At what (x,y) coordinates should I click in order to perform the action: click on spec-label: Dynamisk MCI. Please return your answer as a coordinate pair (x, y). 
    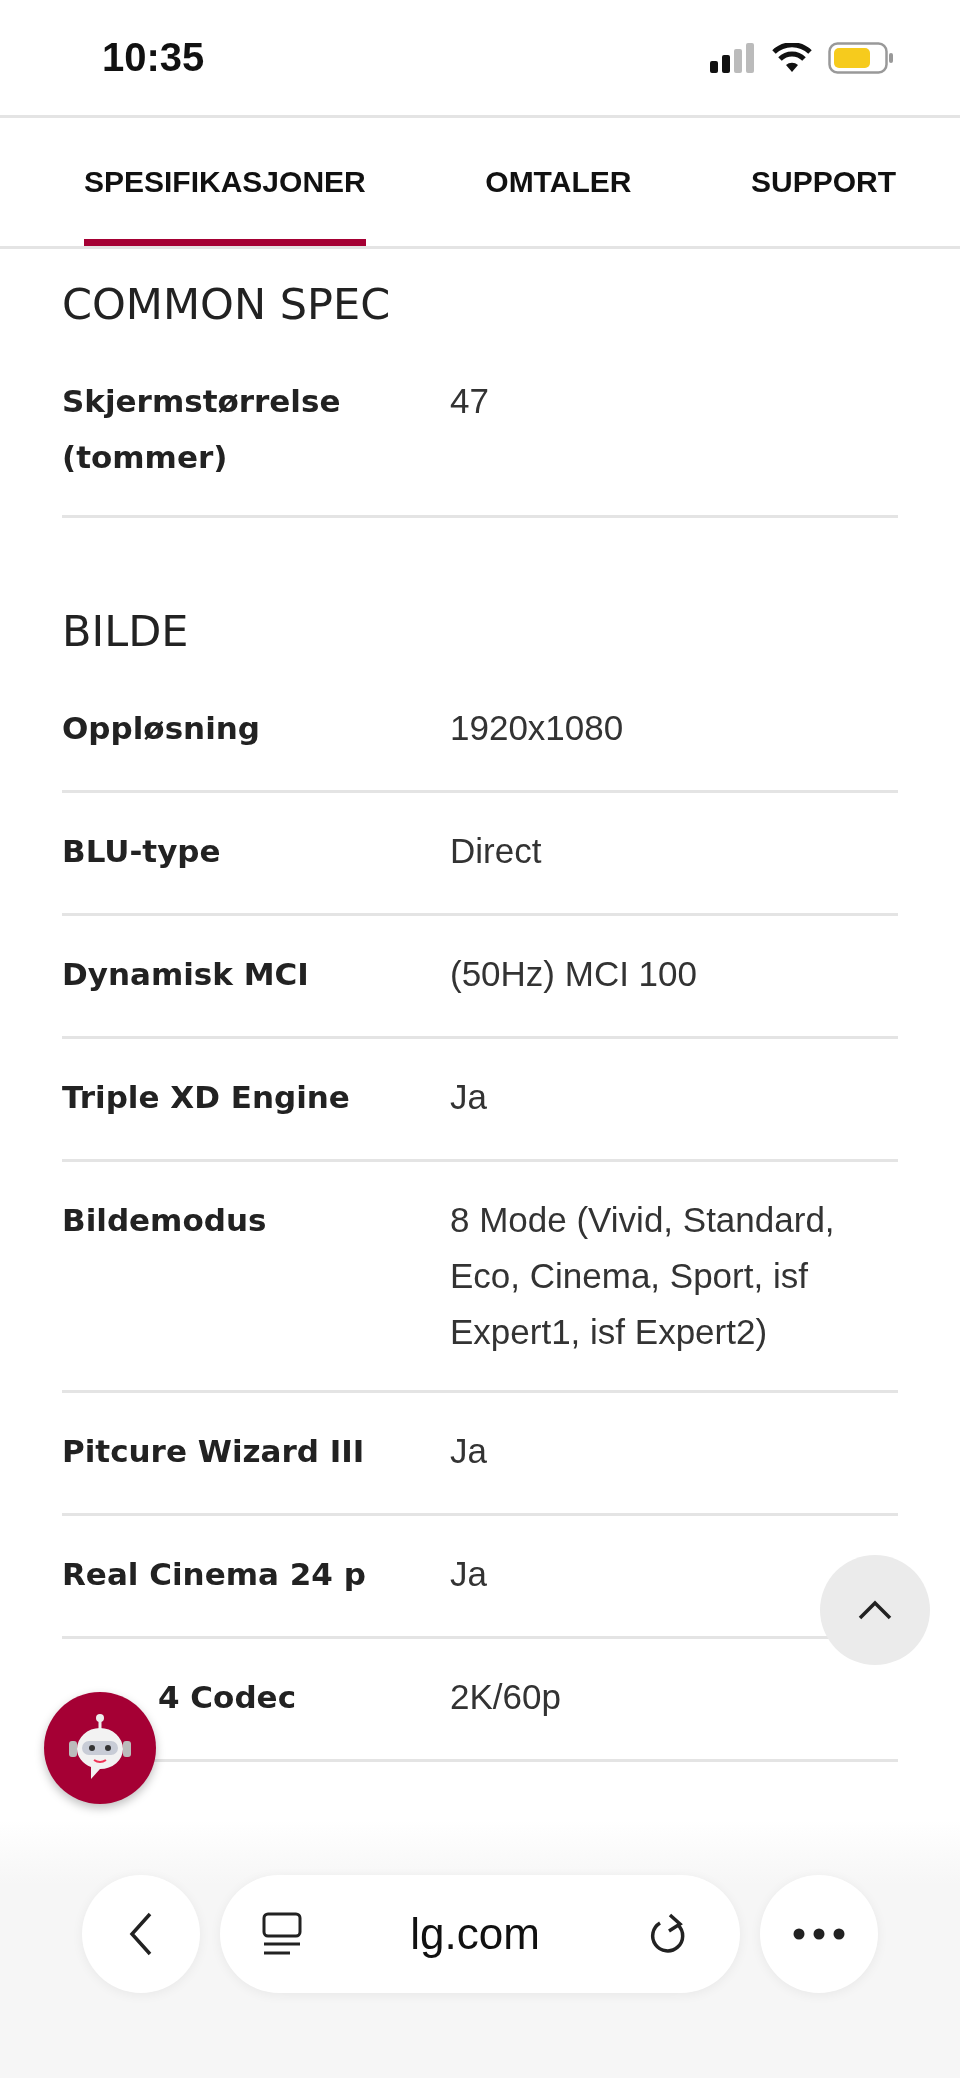
    Looking at the image, I should click on (186, 974).